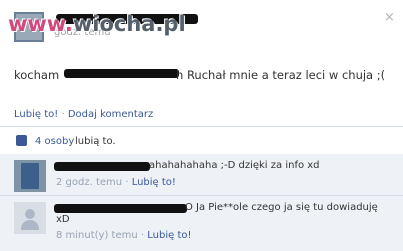 Image resolution: width=403 pixels, height=251 pixels. I want to click on likes-label: lubią to., so click(95, 141).